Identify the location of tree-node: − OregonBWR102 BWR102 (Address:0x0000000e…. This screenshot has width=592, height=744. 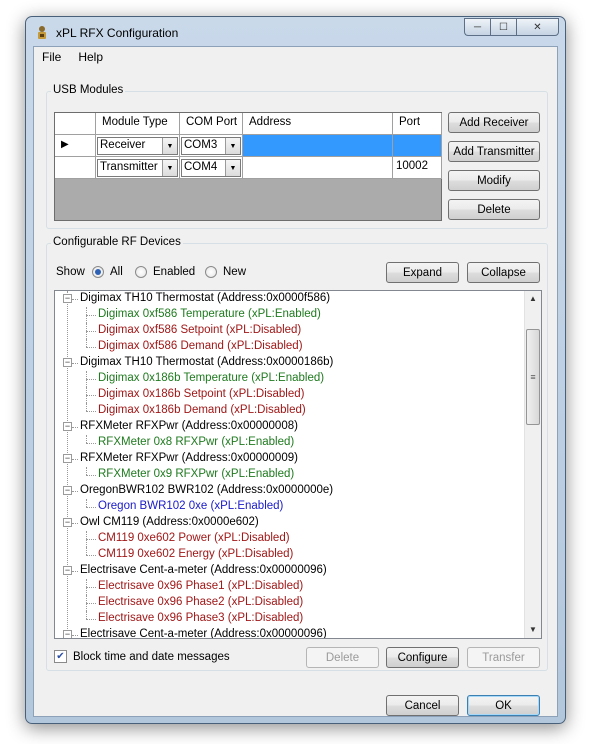
(289, 491).